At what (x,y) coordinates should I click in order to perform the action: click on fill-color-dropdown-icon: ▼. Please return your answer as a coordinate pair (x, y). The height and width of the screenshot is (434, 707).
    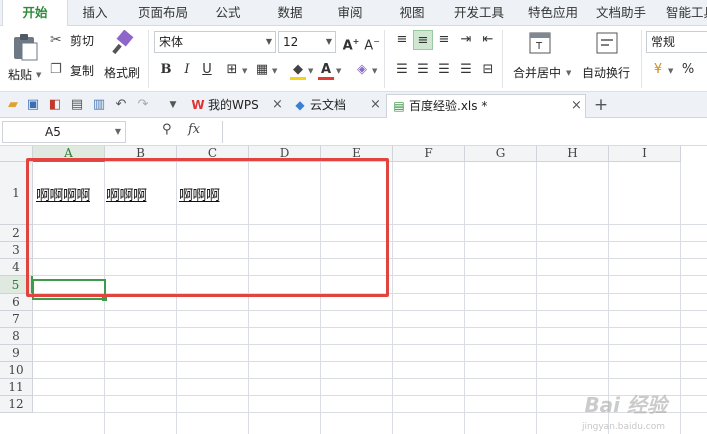
    Looking at the image, I should click on (310, 71).